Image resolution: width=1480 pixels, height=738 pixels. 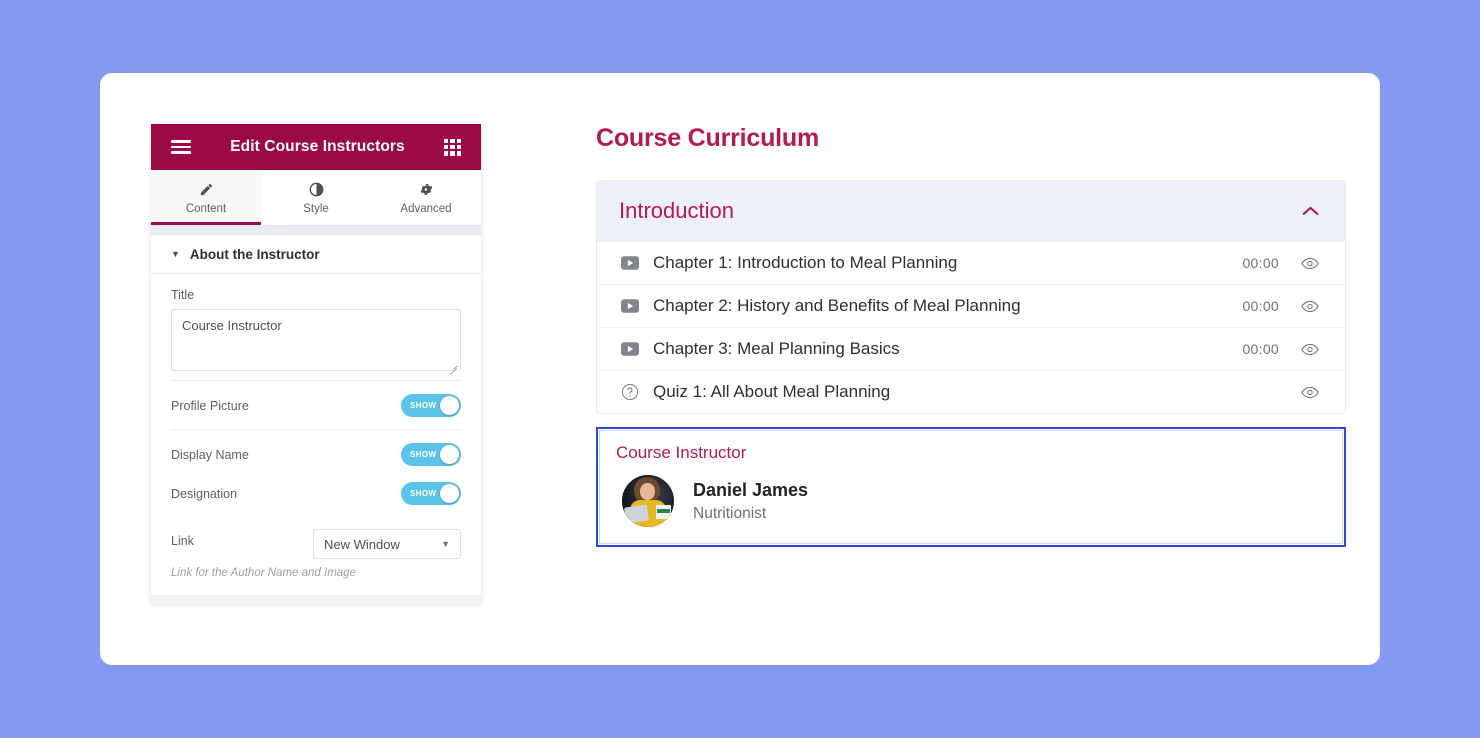 I want to click on tab-advanced: Advanced, so click(x=426, y=197).